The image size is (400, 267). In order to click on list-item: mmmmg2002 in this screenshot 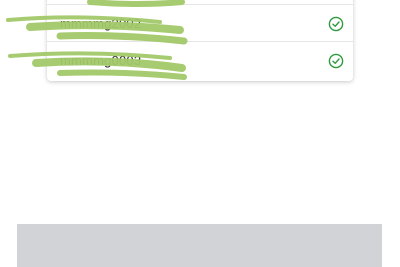, I will do `click(200, 23)`.